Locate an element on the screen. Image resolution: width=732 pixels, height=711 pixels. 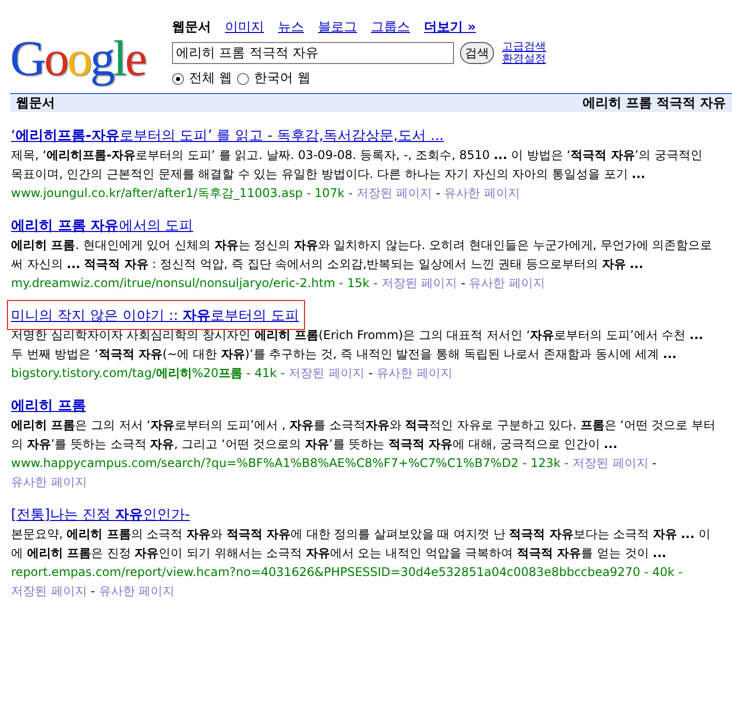
result-title-link: [전통]나는 진정 자유인인가- is located at coordinates (100, 515).